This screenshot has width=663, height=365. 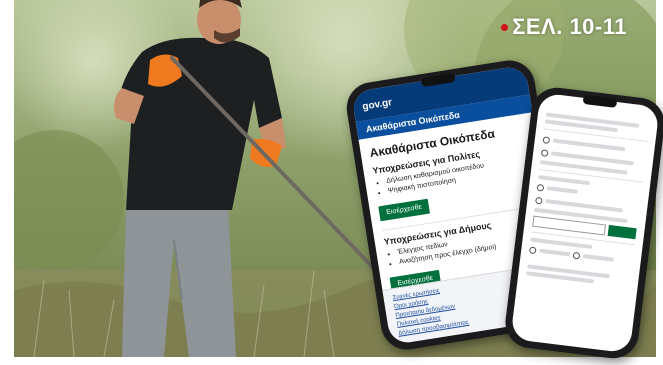 What do you see at coordinates (377, 105) in the screenshot?
I see `gov-logo: gov.gr` at bounding box center [377, 105].